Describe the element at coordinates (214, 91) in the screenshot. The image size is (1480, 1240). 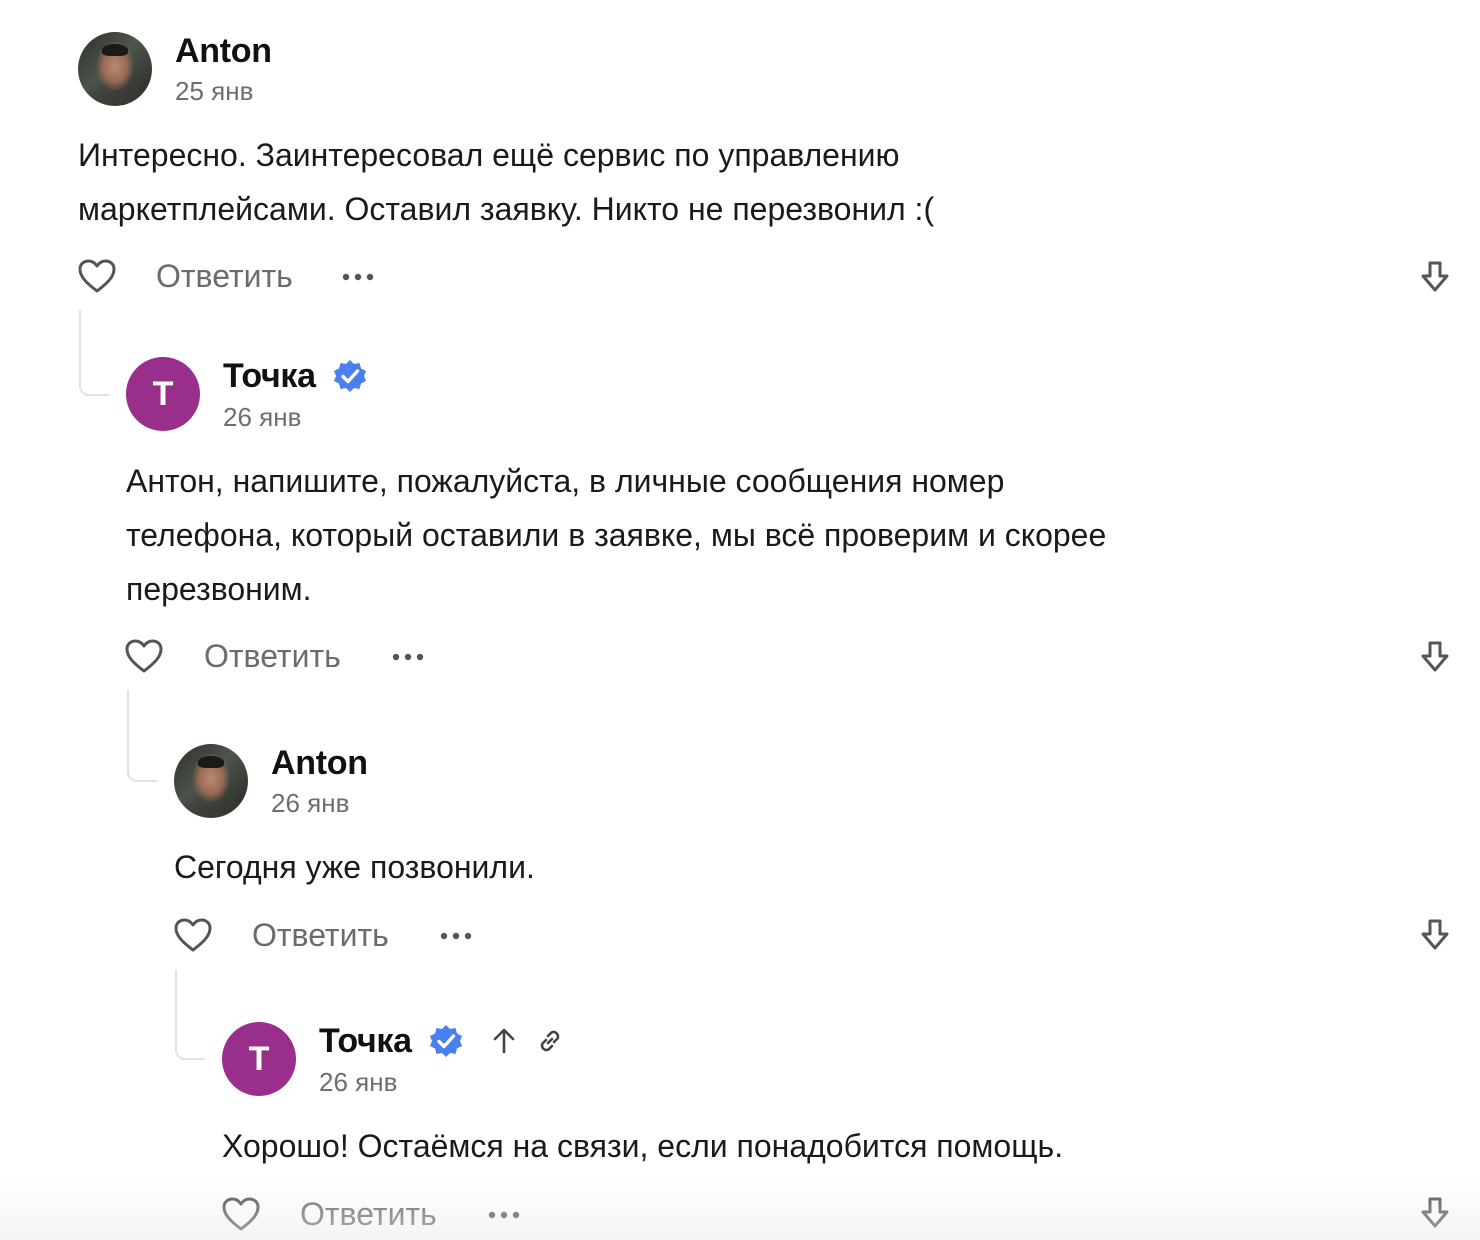
I see `comment-date: 25 янв` at that location.